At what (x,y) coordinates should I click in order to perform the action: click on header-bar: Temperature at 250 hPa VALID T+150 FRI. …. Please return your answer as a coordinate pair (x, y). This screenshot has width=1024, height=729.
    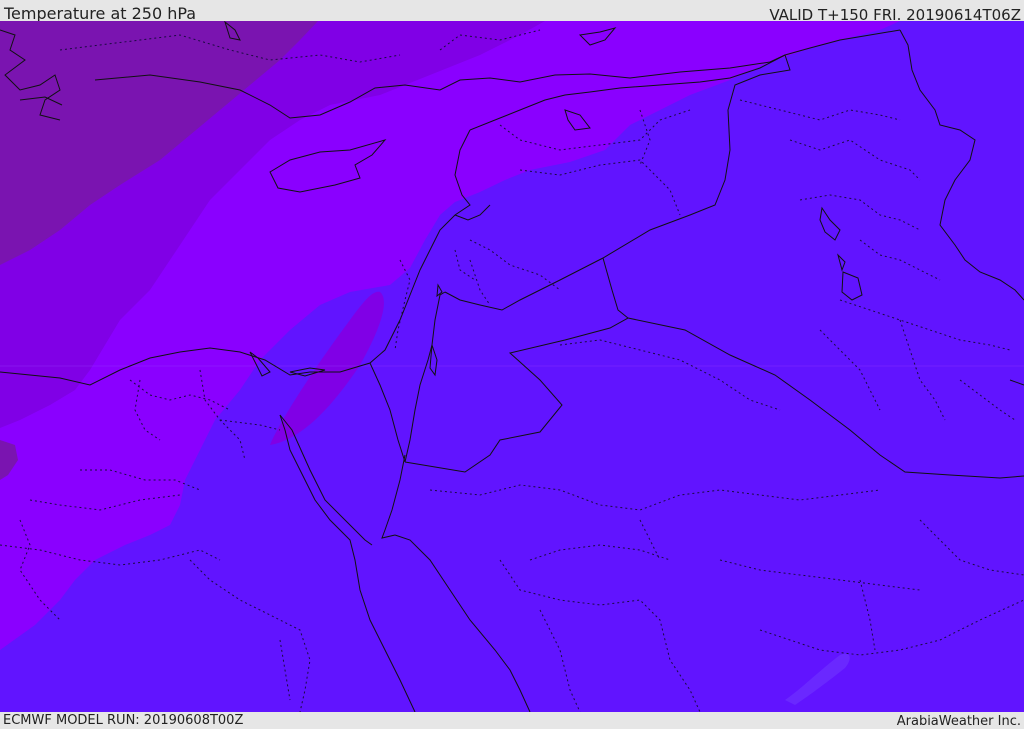
    Looking at the image, I should click on (512, 12).